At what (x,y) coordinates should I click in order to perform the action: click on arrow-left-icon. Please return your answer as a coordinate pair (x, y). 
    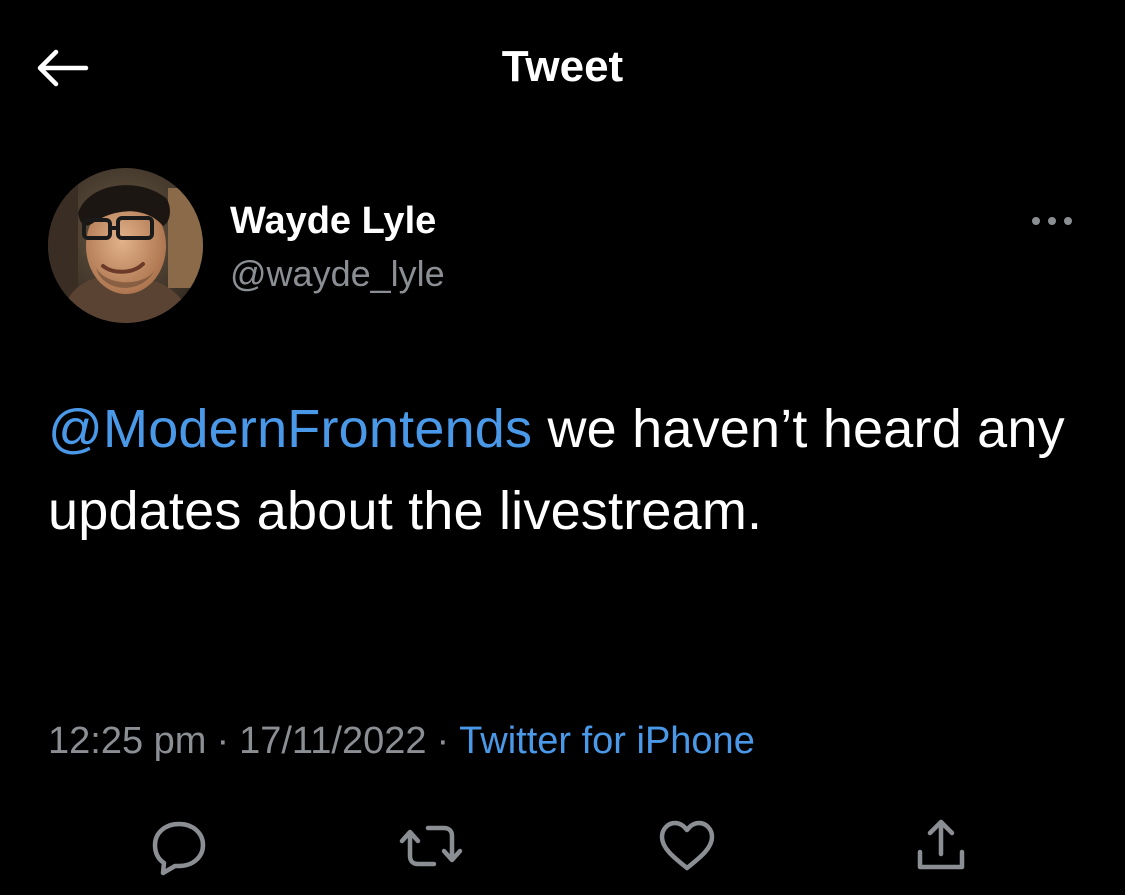
    Looking at the image, I should click on (63, 68).